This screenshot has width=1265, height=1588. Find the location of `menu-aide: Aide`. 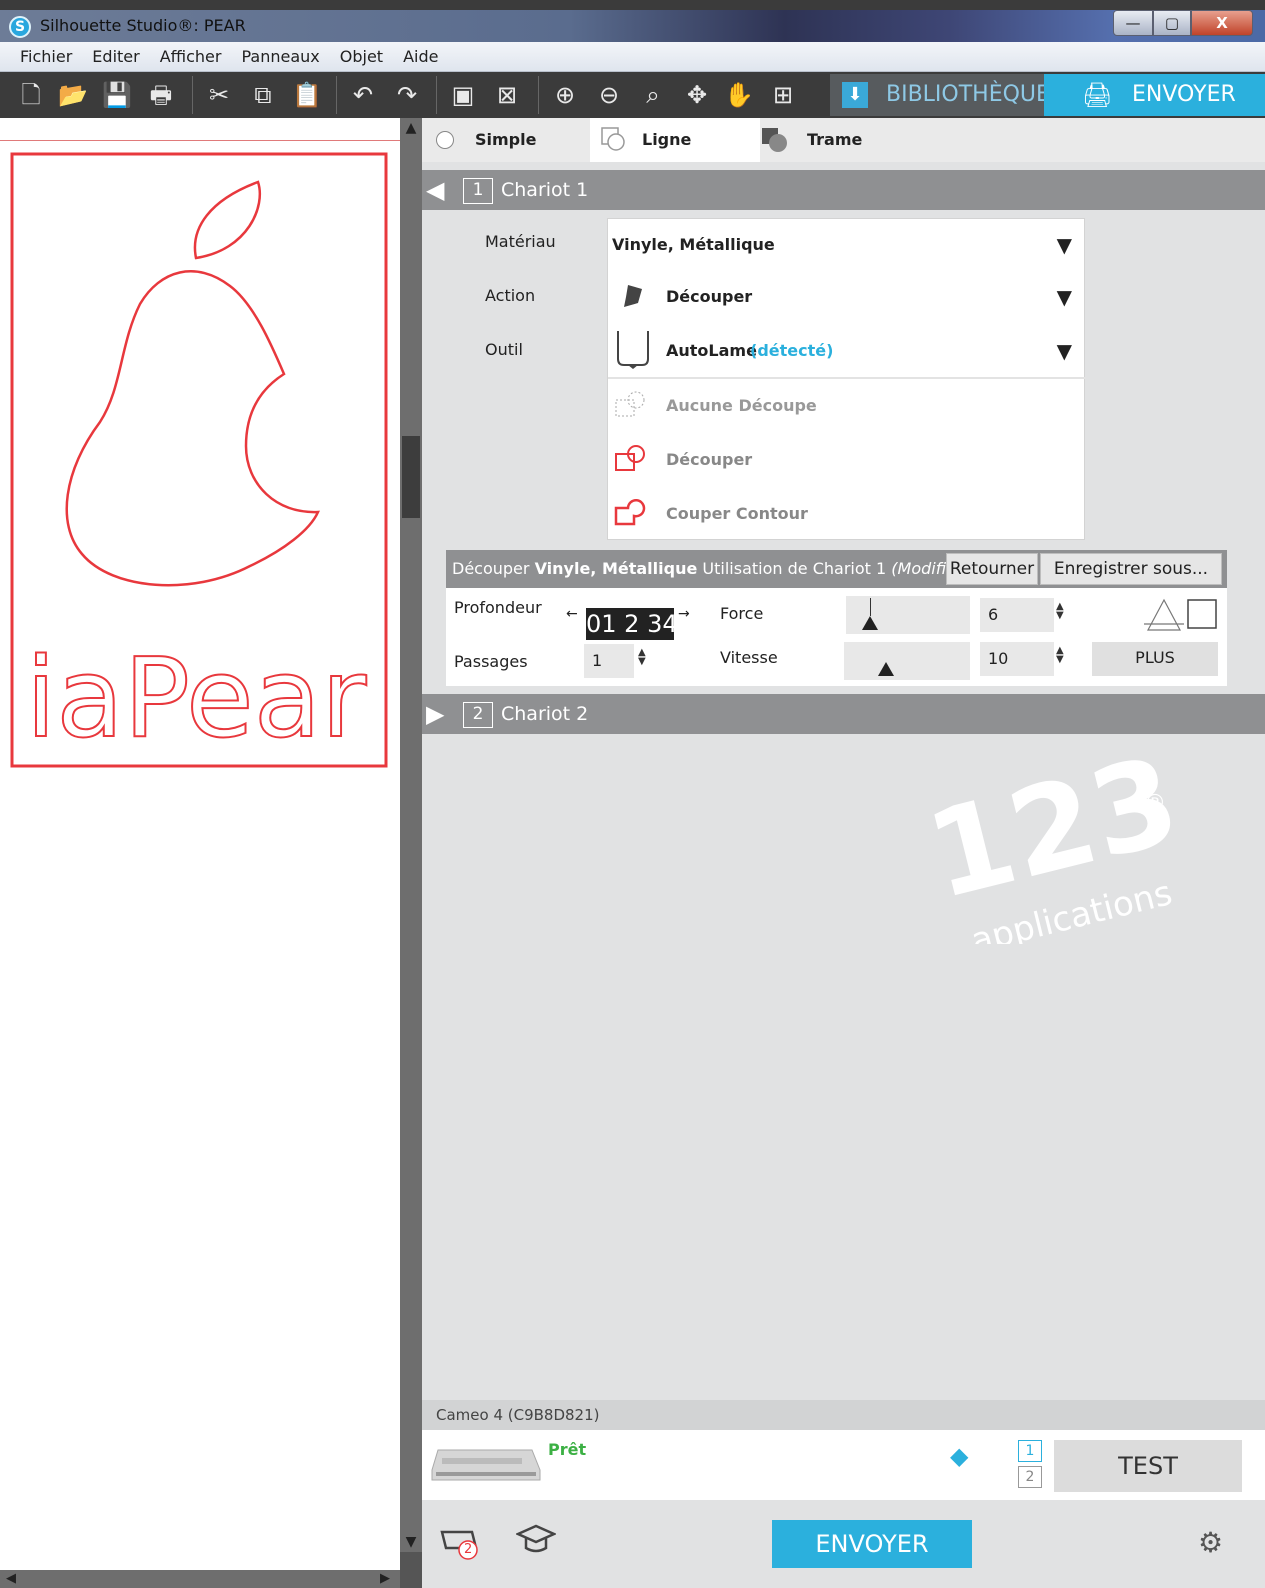

menu-aide: Aide is located at coordinates (420, 57).